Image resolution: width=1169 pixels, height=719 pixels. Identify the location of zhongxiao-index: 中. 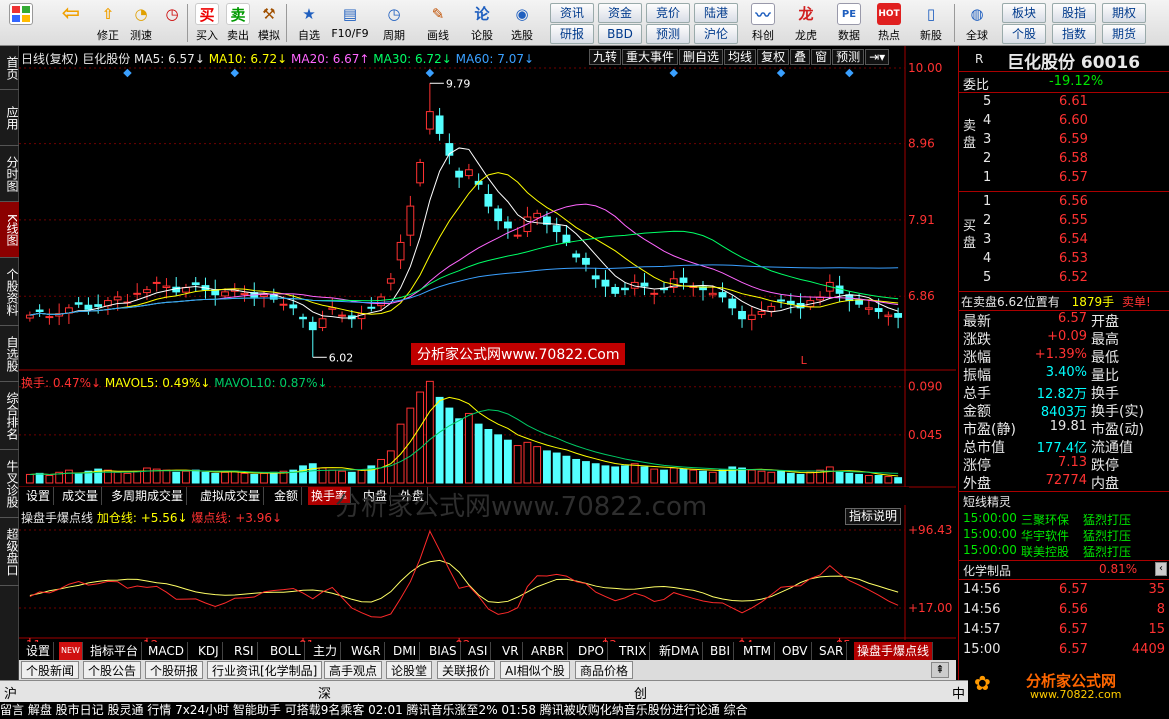
(958, 692).